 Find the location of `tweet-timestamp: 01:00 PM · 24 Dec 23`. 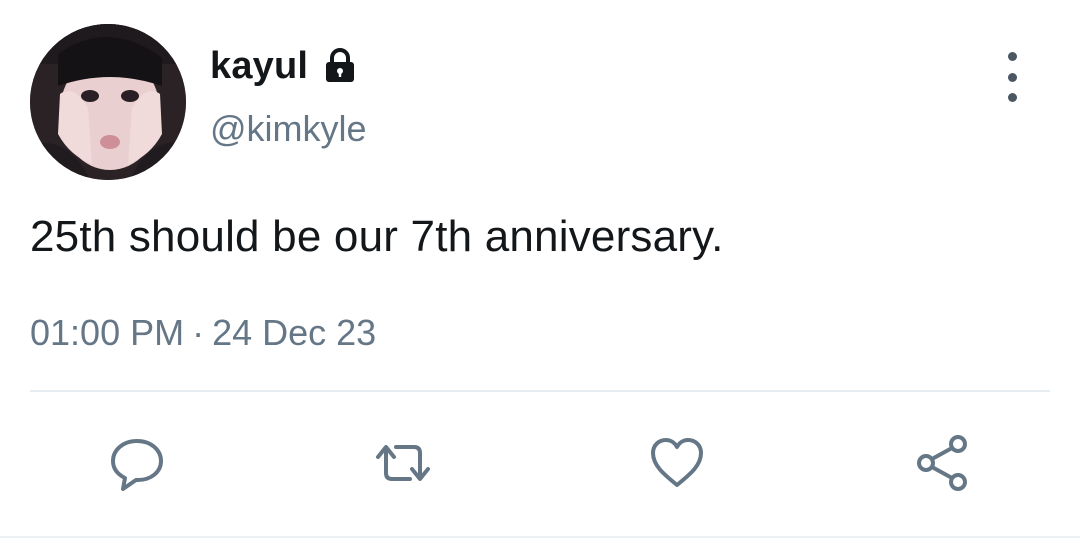

tweet-timestamp: 01:00 PM · 24 Dec 23 is located at coordinates (203, 333).